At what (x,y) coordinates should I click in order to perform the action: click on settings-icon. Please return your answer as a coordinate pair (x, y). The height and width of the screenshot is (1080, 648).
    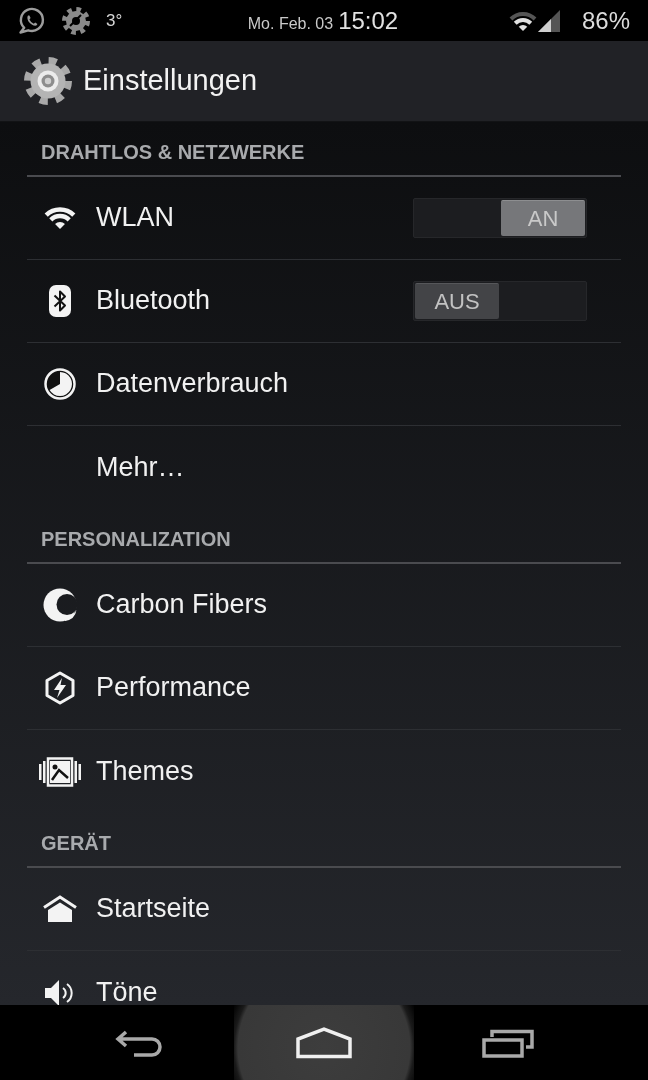
    Looking at the image, I should click on (48, 81).